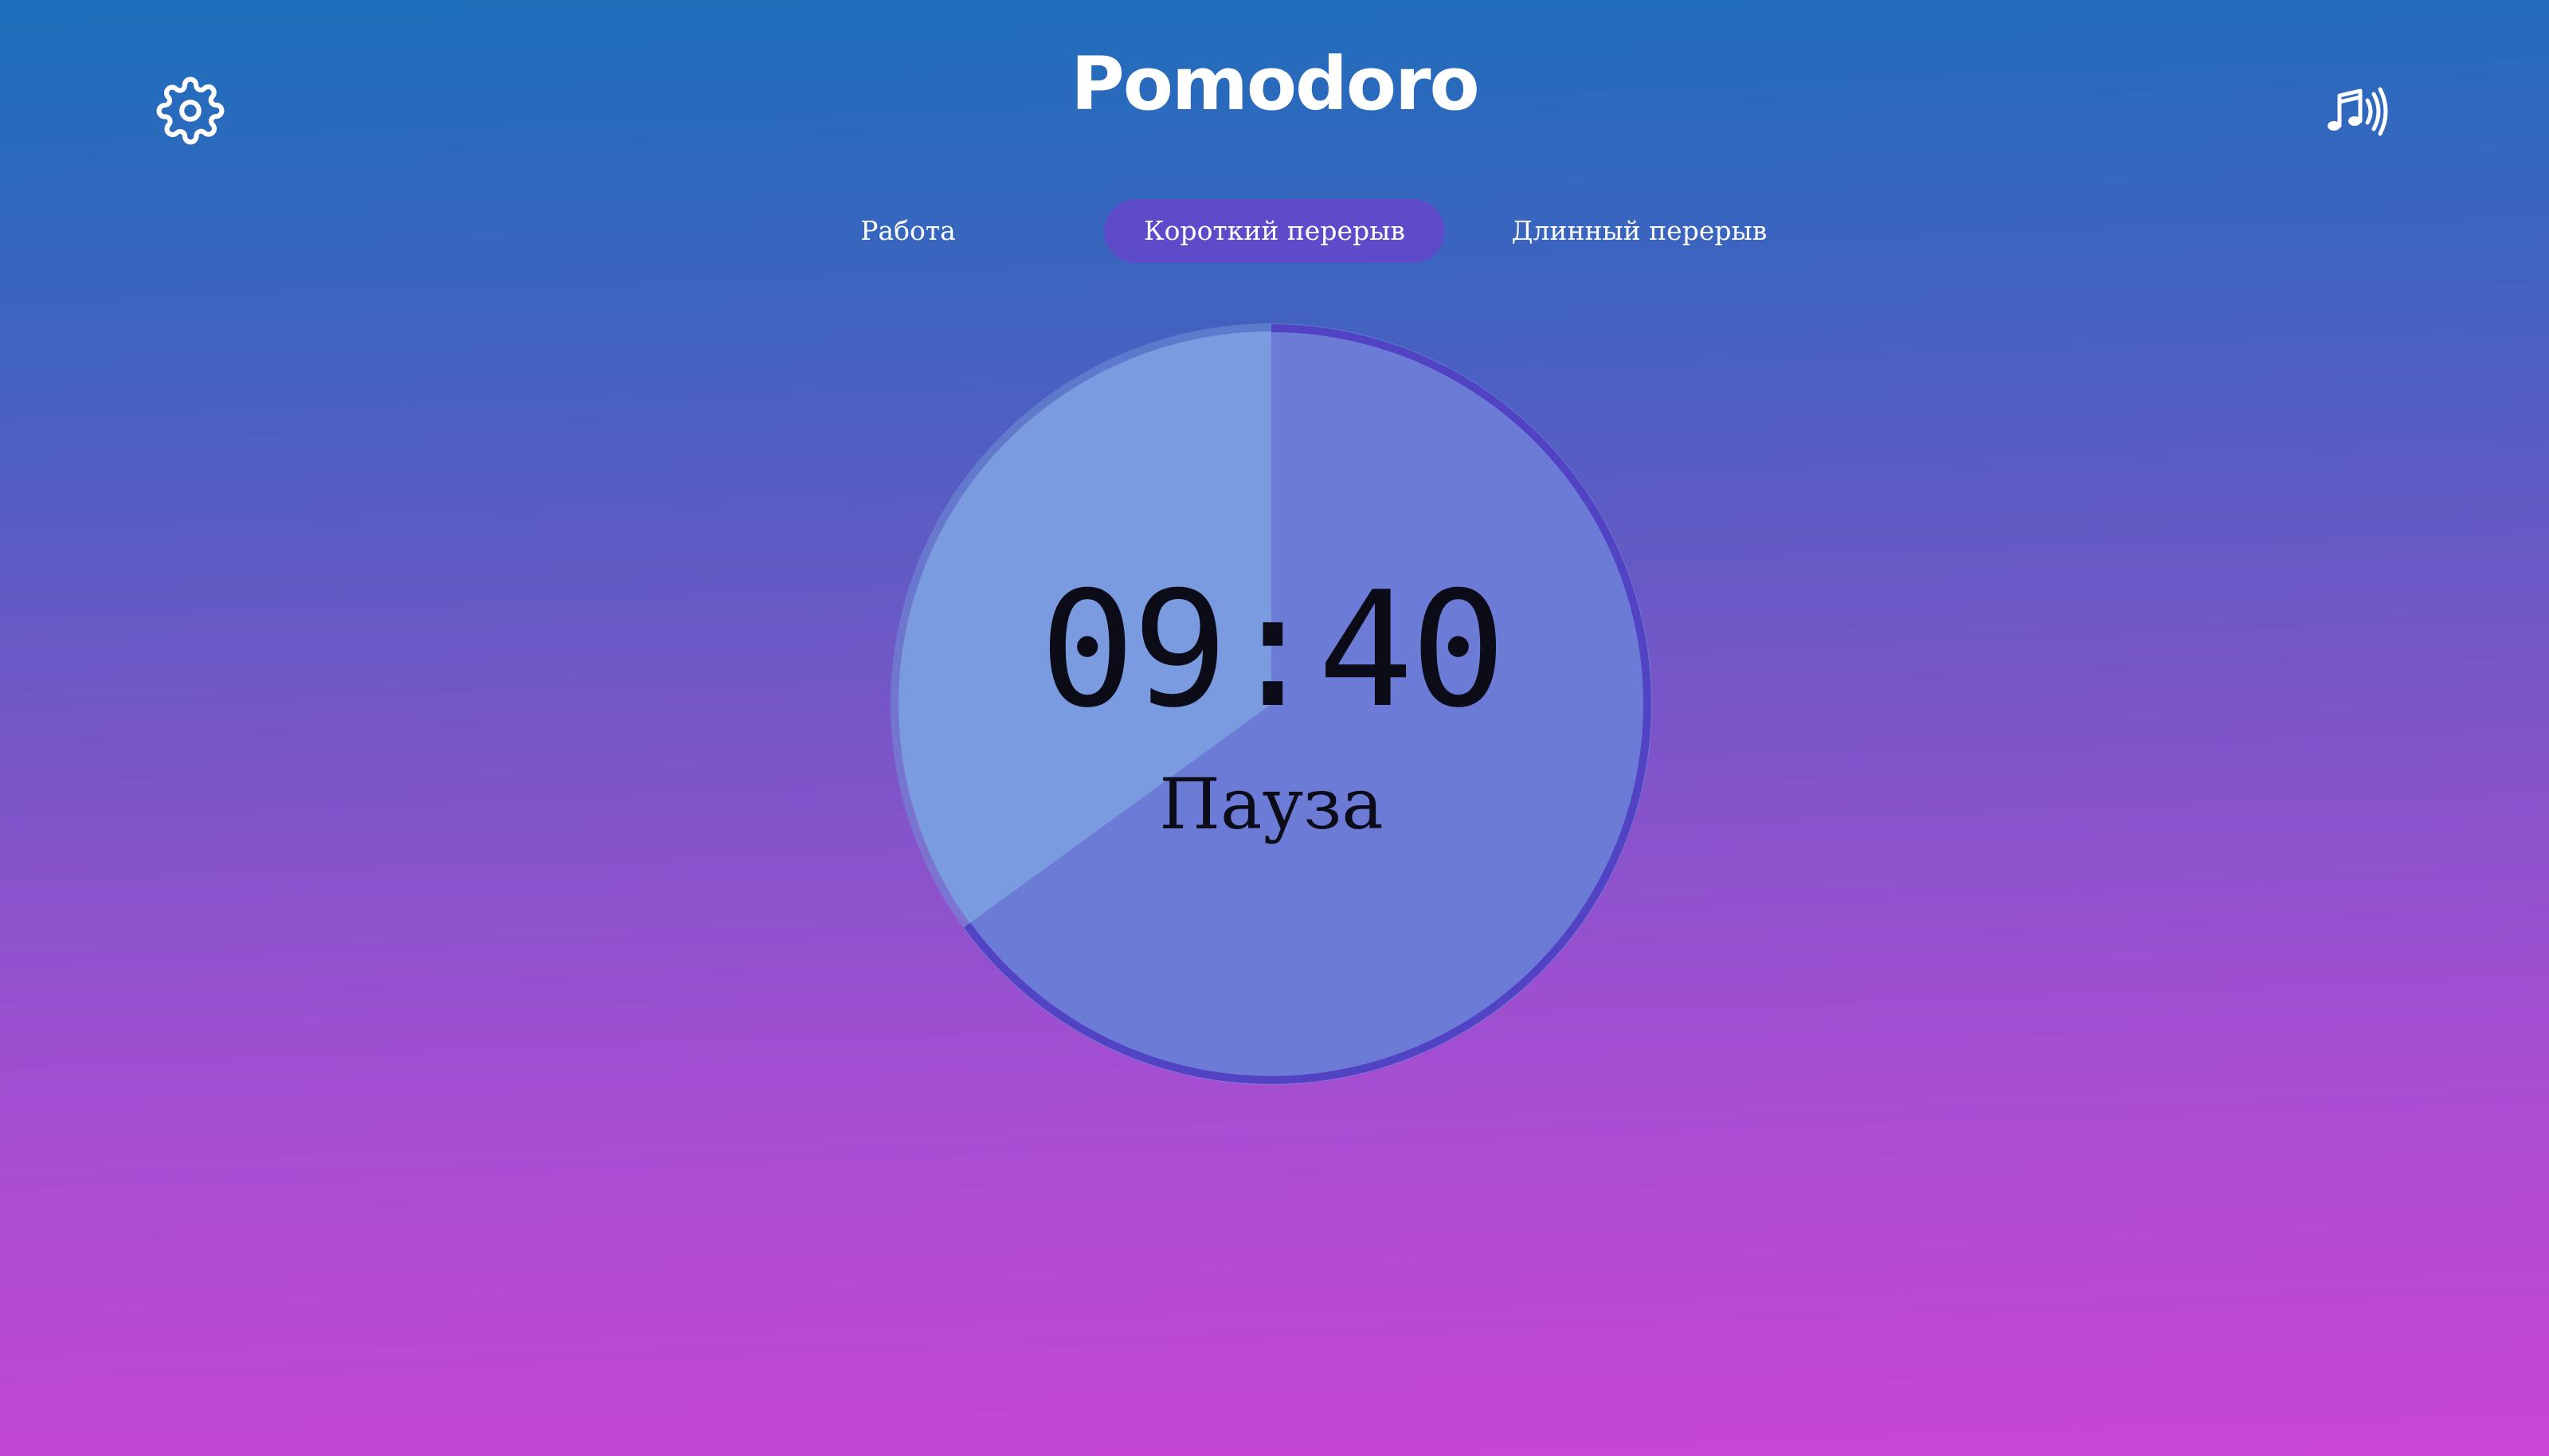 This screenshot has height=1456, width=2549. I want to click on timer-display: 09:40, so click(1272, 650).